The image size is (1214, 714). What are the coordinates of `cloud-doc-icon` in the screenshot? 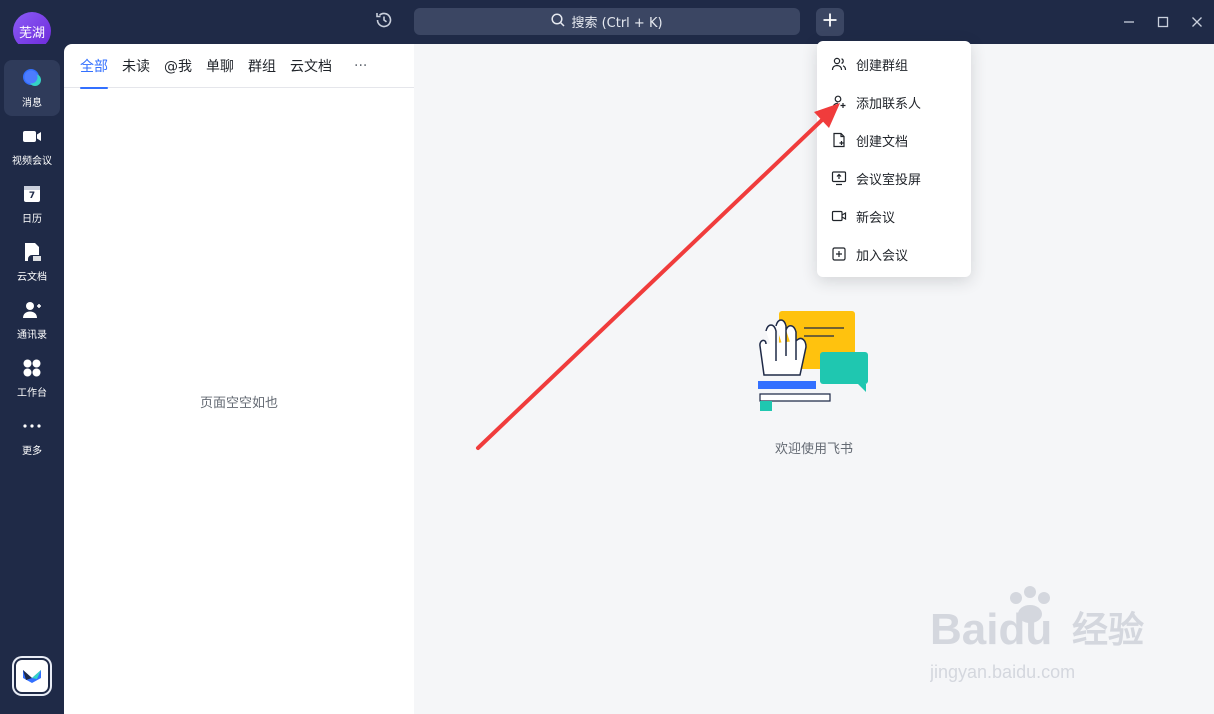 It's located at (32, 252).